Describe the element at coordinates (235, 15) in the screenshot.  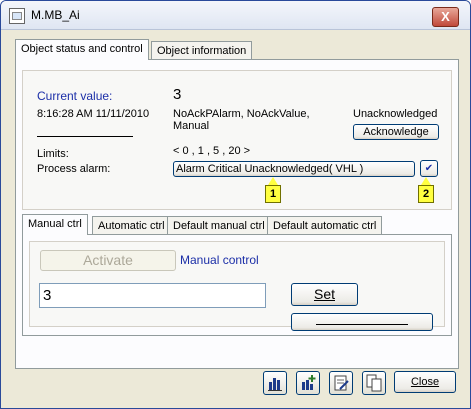
I see `title-bar: M.MB_Ai X` at that location.